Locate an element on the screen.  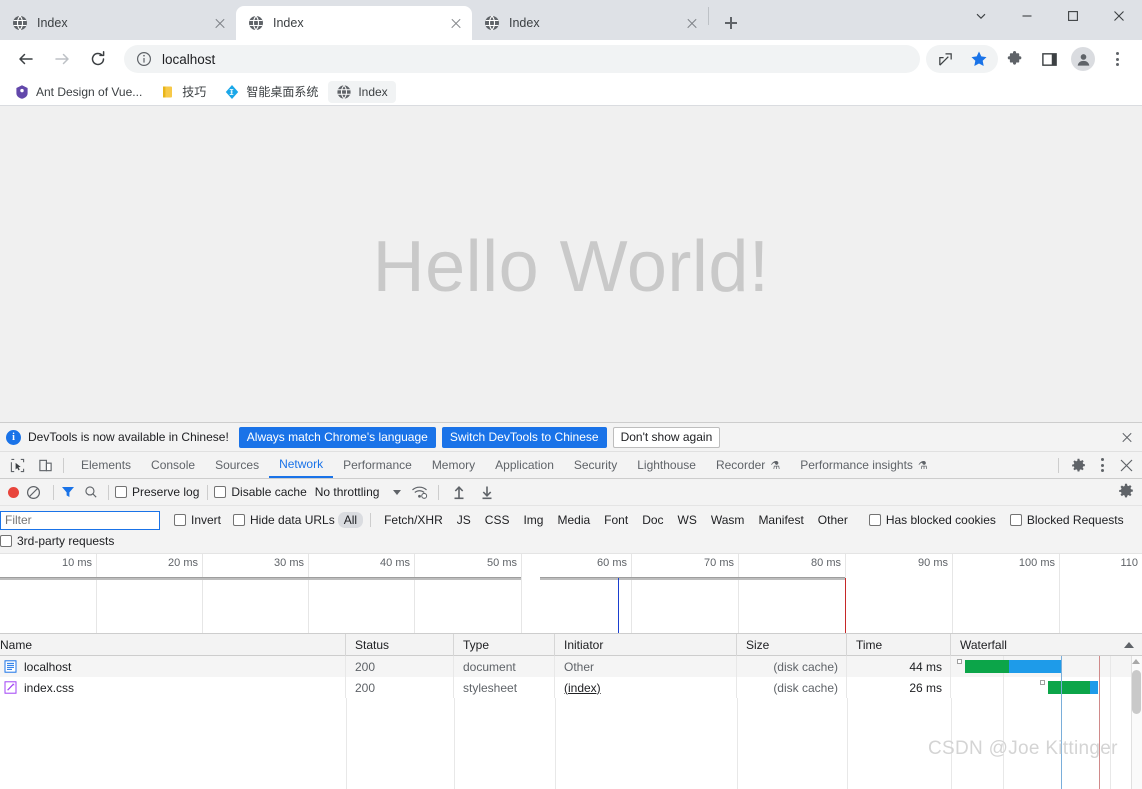
column-header-waterfall: Waterfall is located at coordinates (1046, 645).